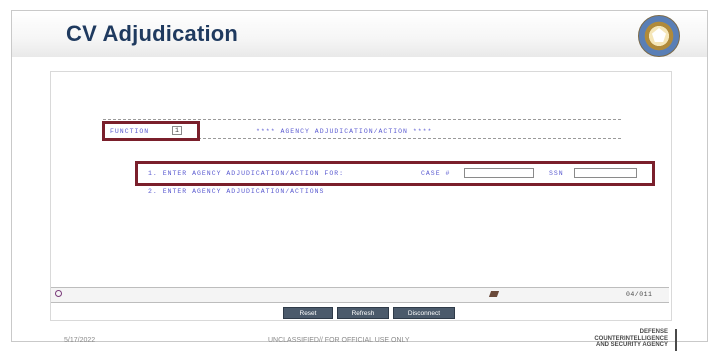 The width and height of the screenshot is (717, 351). I want to click on agency-divider, so click(676, 340).